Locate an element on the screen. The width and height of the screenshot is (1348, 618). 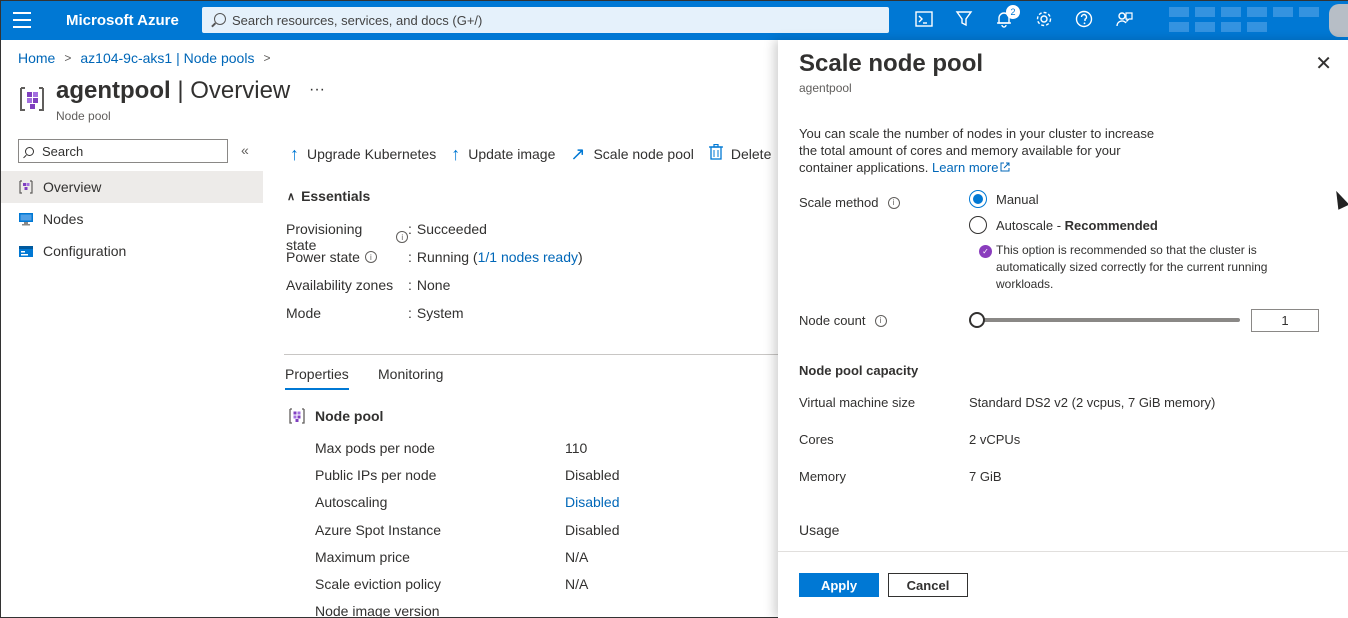
upgrade-kubernetes-label: Upgrade Kubernetes is located at coordinates (372, 153).